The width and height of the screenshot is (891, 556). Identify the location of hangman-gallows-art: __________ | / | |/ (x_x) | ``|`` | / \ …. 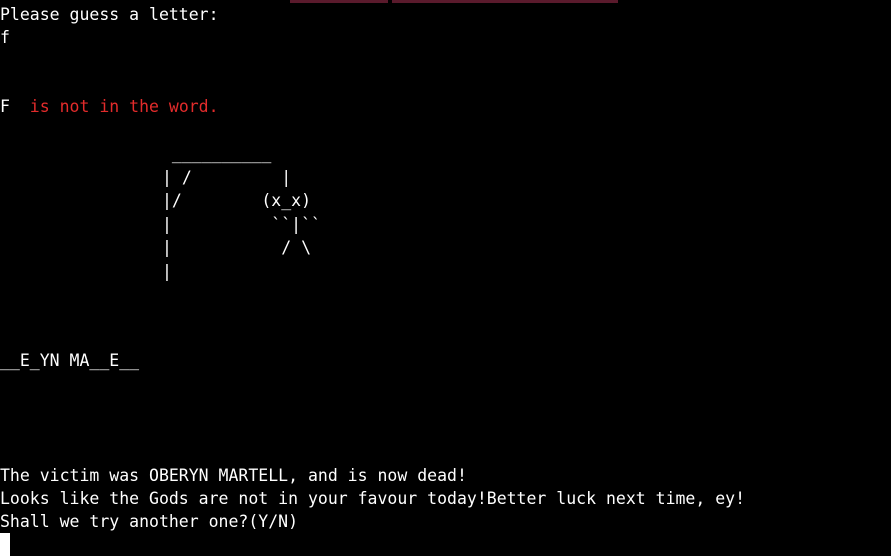
(241, 212).